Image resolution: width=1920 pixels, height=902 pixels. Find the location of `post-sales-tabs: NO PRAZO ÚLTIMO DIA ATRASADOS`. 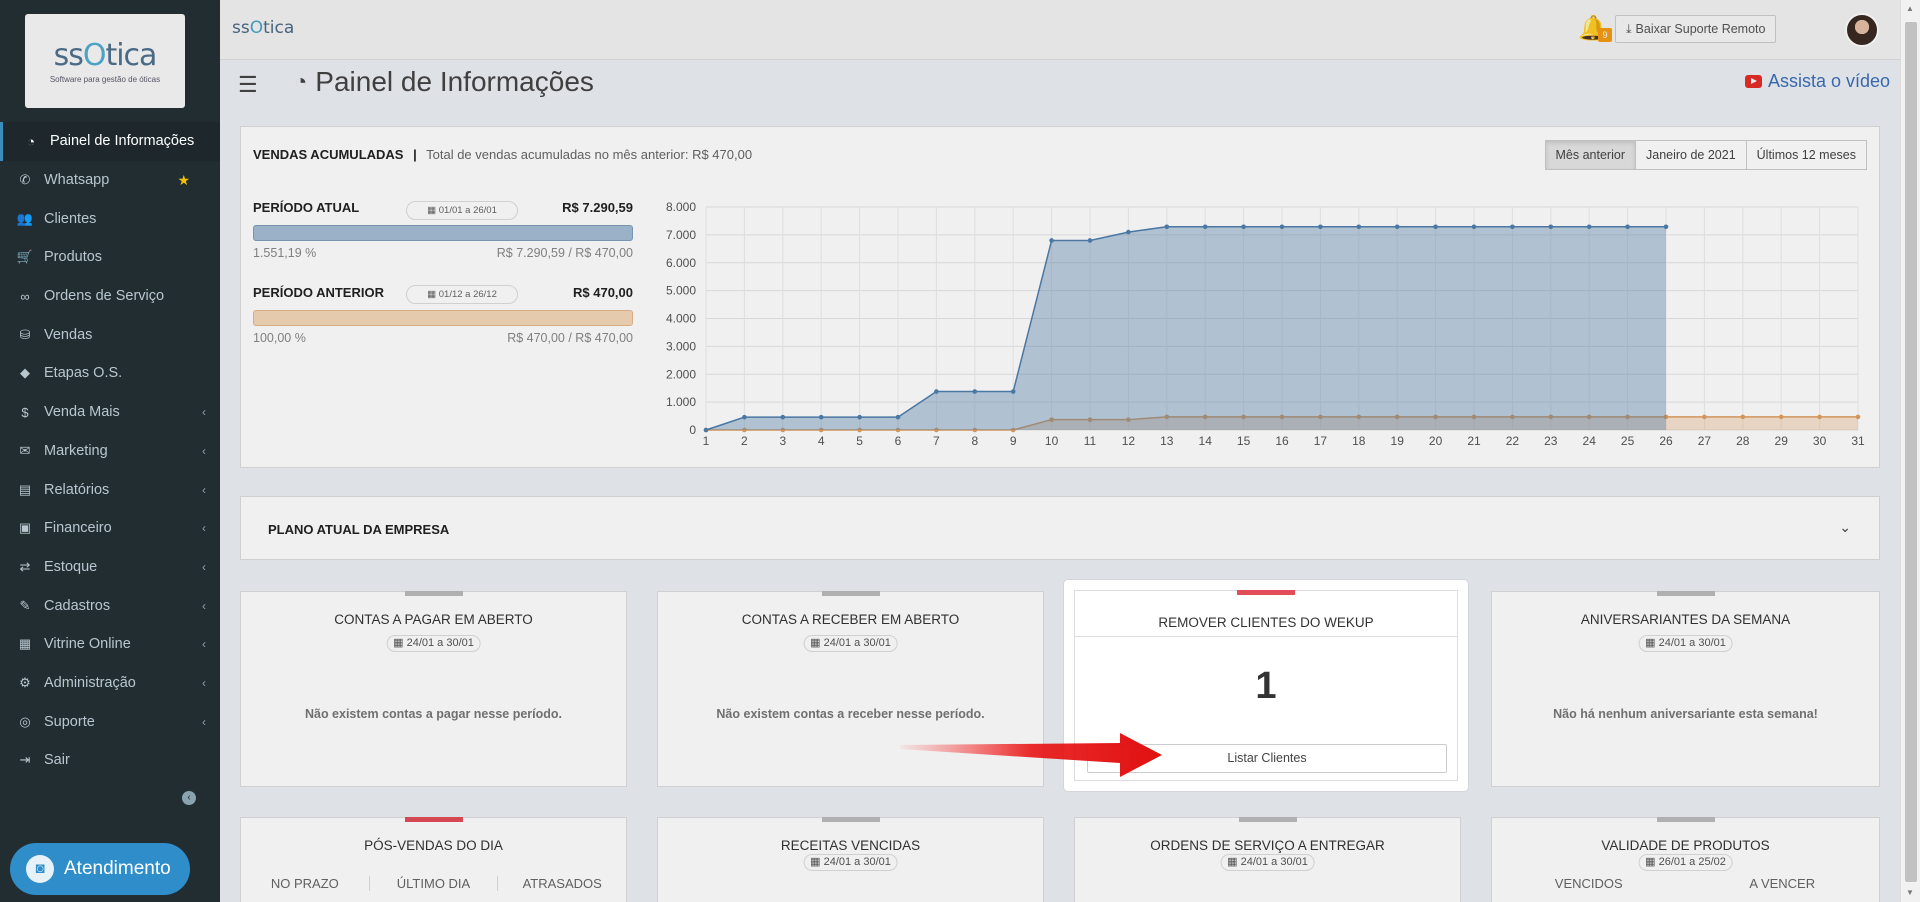

post-sales-tabs: NO PRAZO ÚLTIMO DIA ATRASADOS is located at coordinates (433, 883).